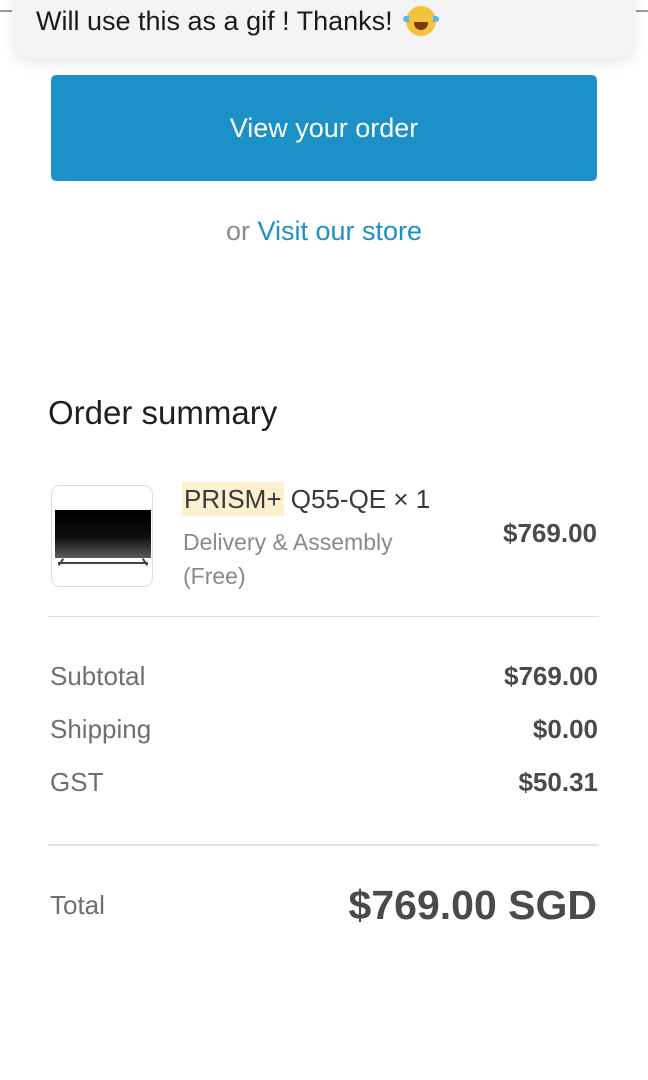 Image resolution: width=648 pixels, height=1080 pixels. Describe the element at coordinates (472, 905) in the screenshot. I see `total-value: $769.00 SGD` at that location.